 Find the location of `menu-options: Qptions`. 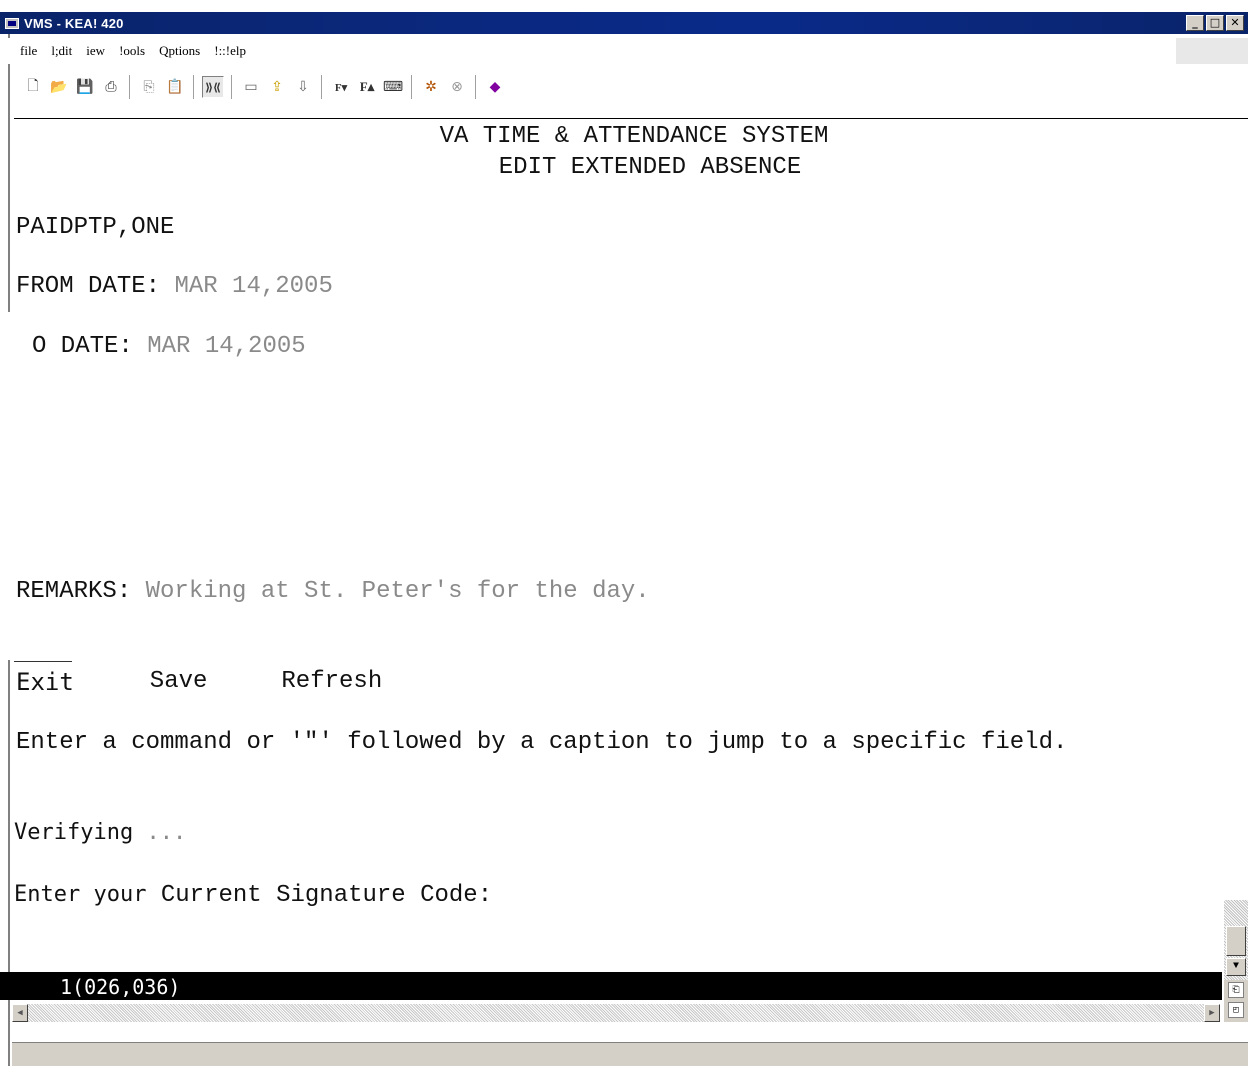

menu-options: Qptions is located at coordinates (179, 51).